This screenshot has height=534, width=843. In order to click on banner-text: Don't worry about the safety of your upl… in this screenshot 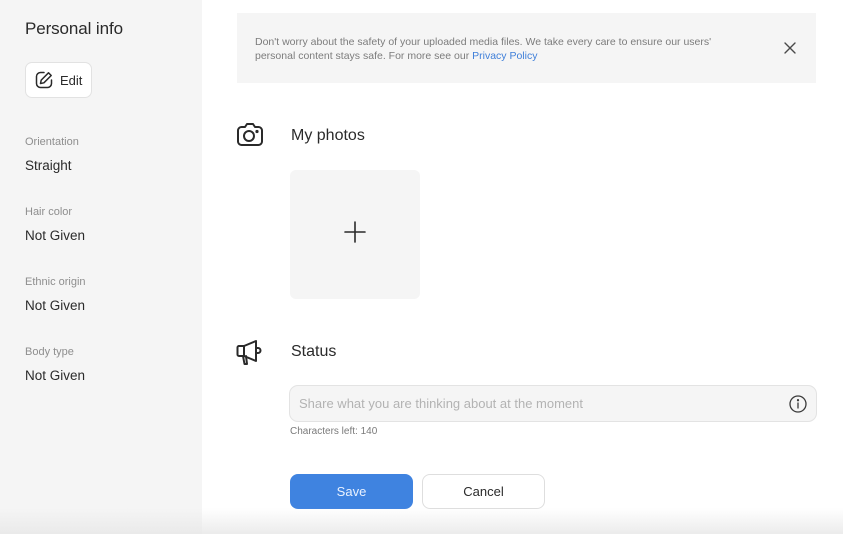, I will do `click(500, 49)`.